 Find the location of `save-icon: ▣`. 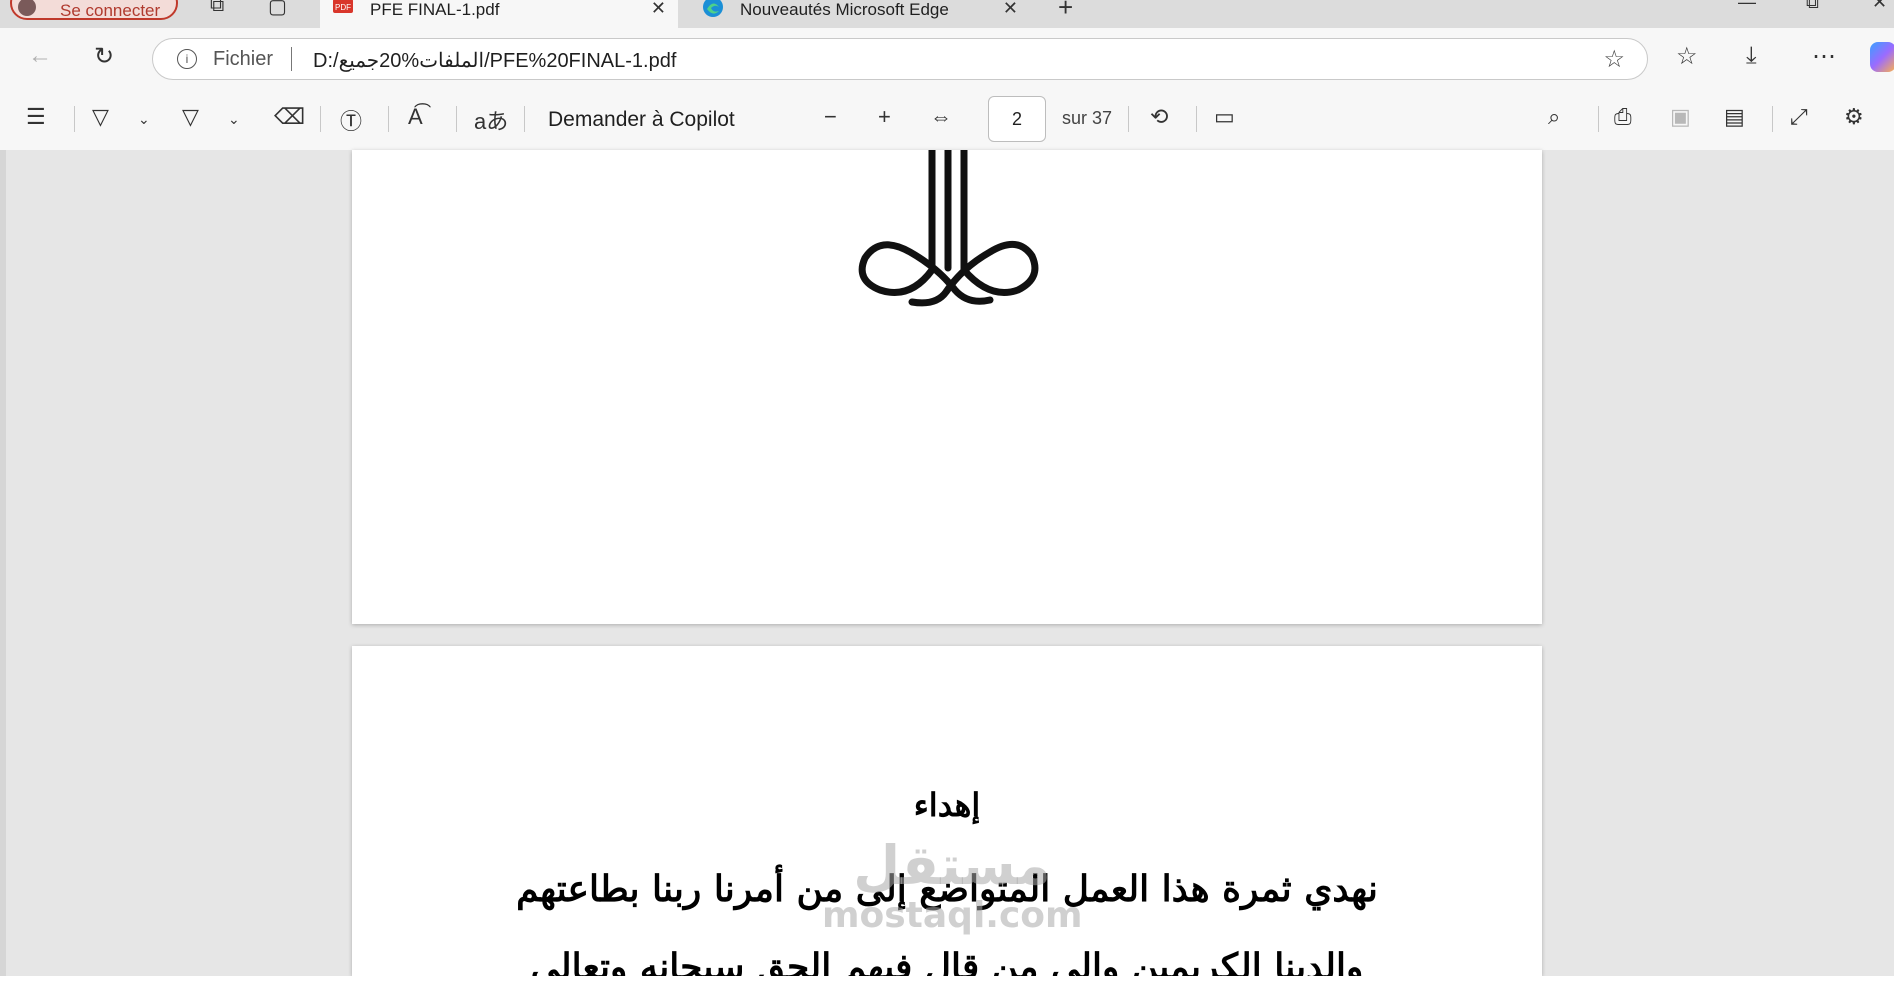

save-icon: ▣ is located at coordinates (1680, 117).